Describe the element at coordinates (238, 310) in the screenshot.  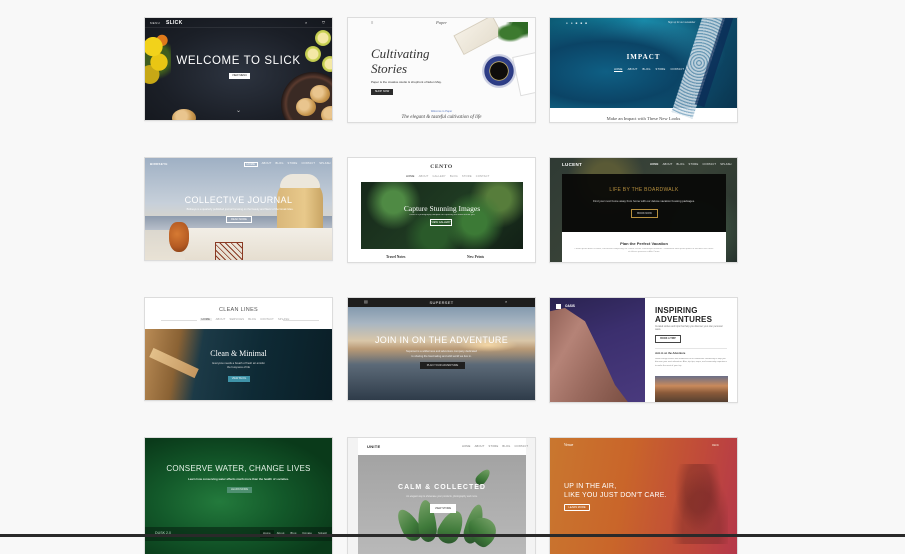
I see `site-logo: CLEAN LINES` at that location.